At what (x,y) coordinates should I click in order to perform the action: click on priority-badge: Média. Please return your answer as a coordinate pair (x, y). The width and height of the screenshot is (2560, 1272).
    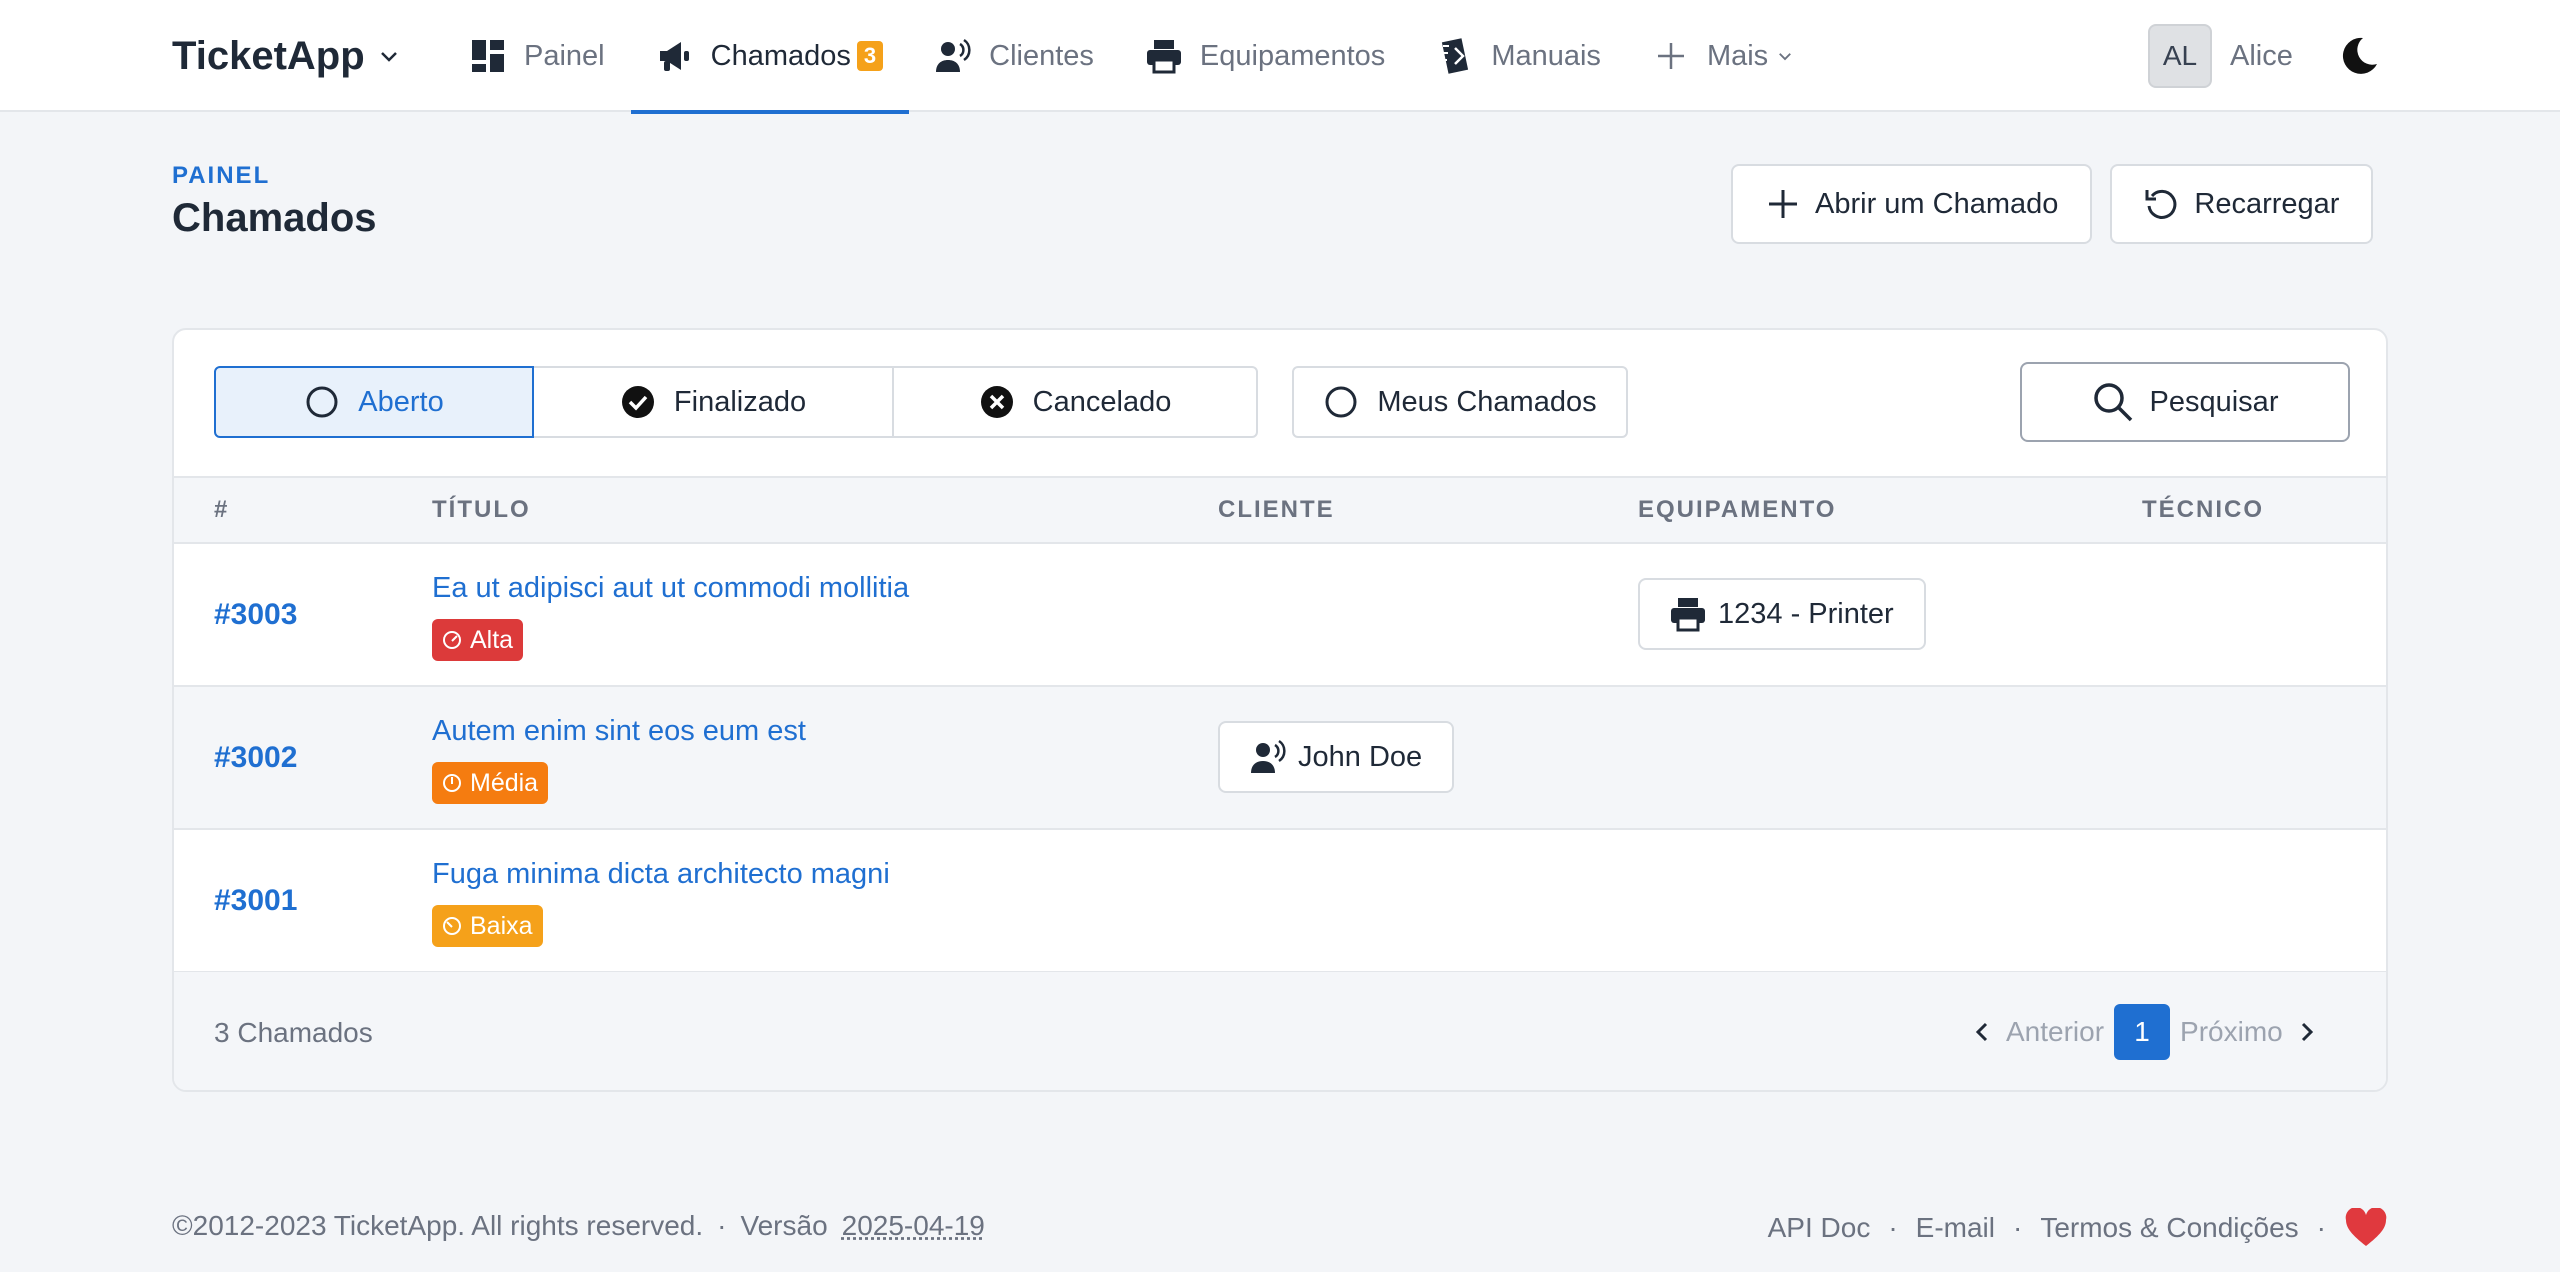
    Looking at the image, I should click on (490, 783).